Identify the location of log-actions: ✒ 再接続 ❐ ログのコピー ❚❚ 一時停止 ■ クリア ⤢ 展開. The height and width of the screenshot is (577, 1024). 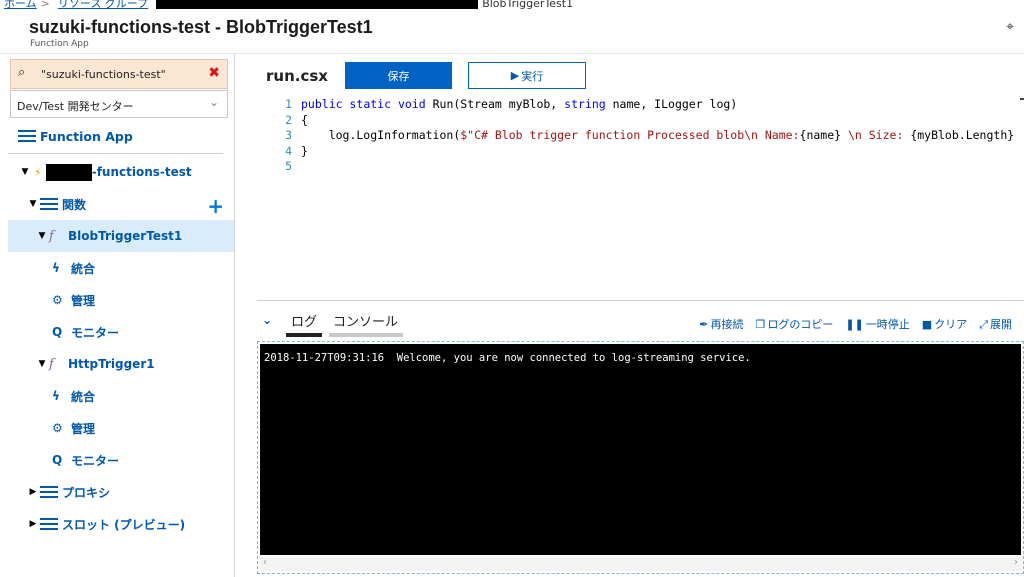
(855, 324).